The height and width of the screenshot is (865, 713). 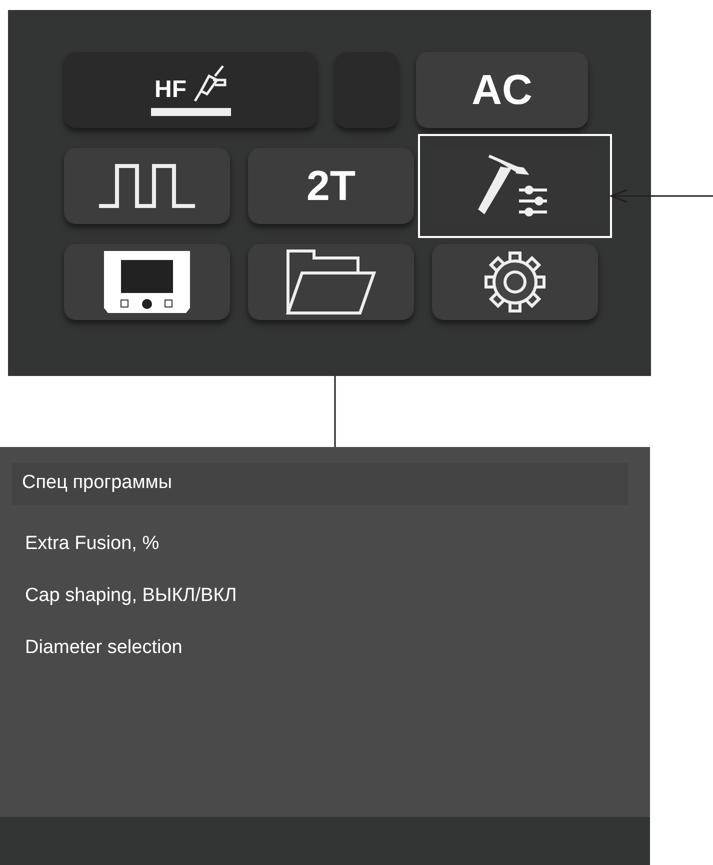 What do you see at coordinates (325, 648) in the screenshot?
I see `menu-item: Diameter selection` at bounding box center [325, 648].